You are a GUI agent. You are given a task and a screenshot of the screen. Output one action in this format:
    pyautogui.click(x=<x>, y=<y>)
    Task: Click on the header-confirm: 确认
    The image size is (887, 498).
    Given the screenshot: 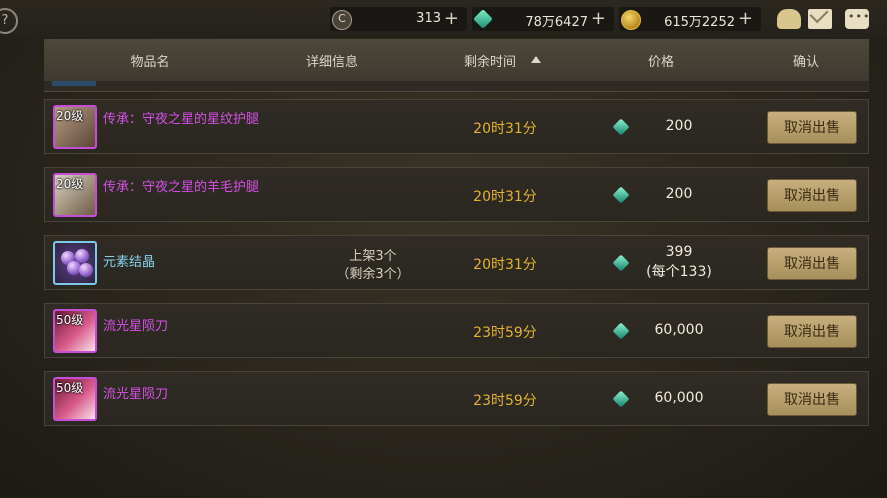 What is the action you would take?
    pyautogui.click(x=806, y=62)
    